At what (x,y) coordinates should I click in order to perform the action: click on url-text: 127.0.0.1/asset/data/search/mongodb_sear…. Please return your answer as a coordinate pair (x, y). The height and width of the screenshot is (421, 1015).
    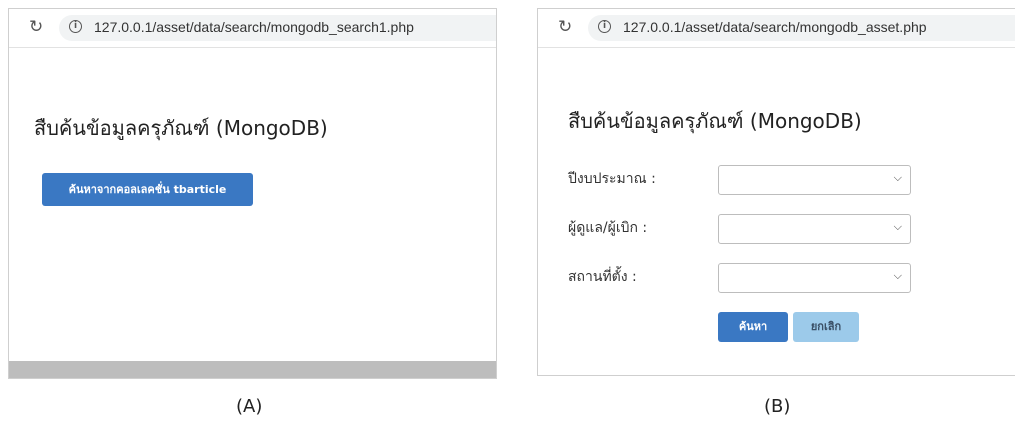
    Looking at the image, I should click on (254, 27).